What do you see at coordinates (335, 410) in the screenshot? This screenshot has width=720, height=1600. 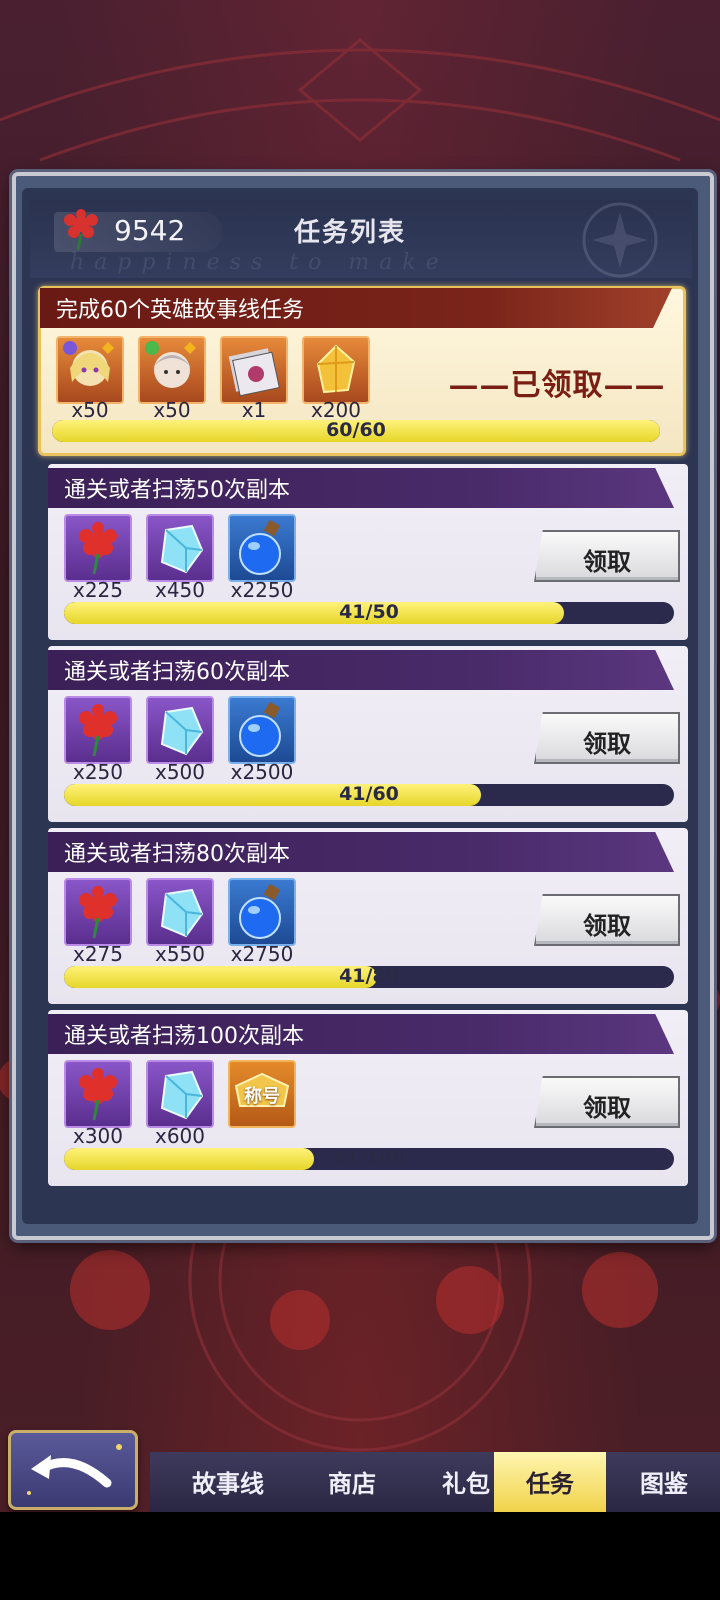 I see `reward-qty: x200` at bounding box center [335, 410].